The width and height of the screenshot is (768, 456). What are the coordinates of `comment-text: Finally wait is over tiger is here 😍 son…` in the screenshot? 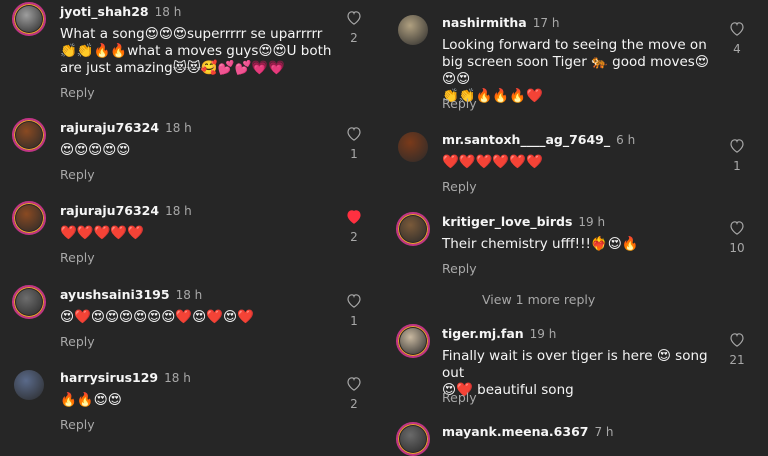 It's located at (575, 373).